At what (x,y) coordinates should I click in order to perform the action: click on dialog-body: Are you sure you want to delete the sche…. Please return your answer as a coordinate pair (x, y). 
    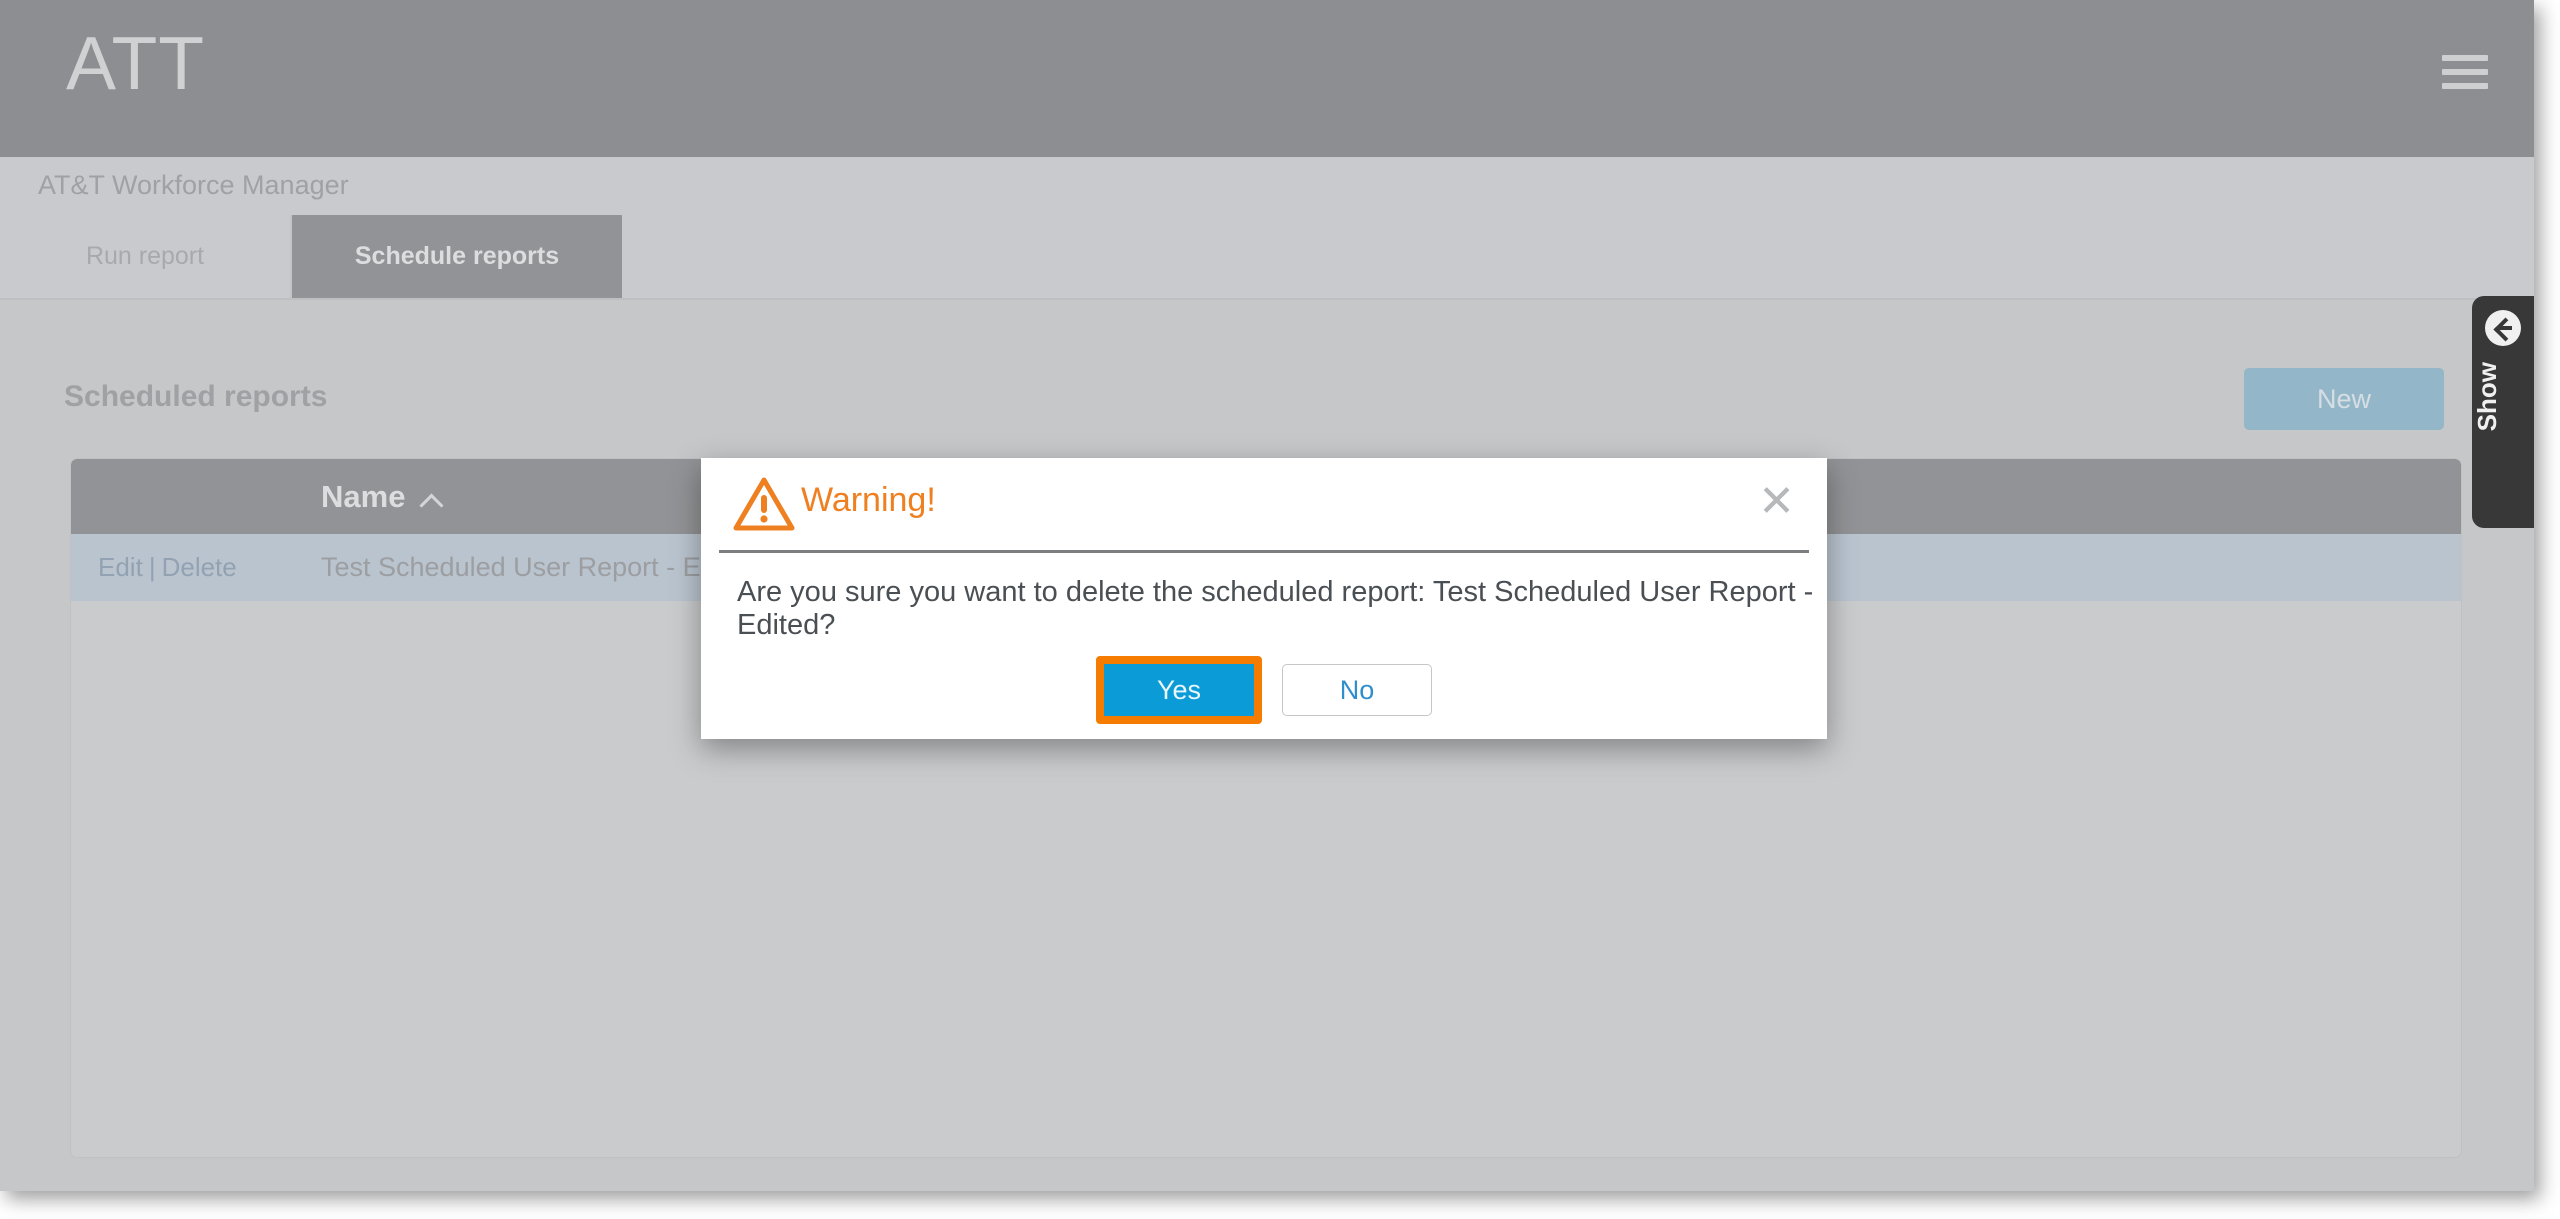
    Looking at the image, I should click on (1264, 609).